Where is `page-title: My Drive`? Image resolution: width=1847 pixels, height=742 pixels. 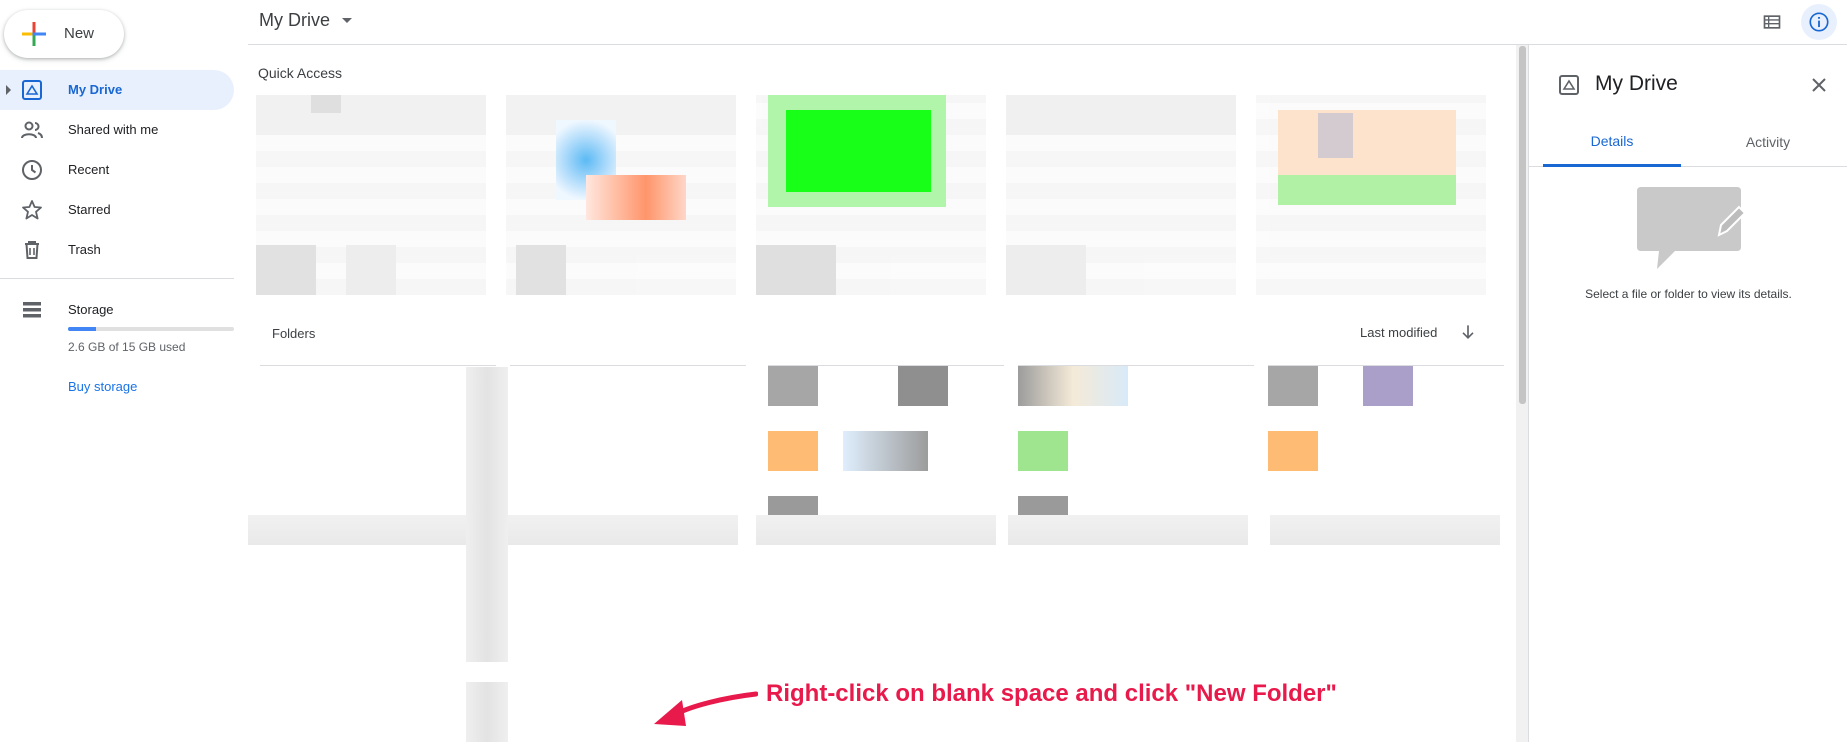
page-title: My Drive is located at coordinates (305, 20).